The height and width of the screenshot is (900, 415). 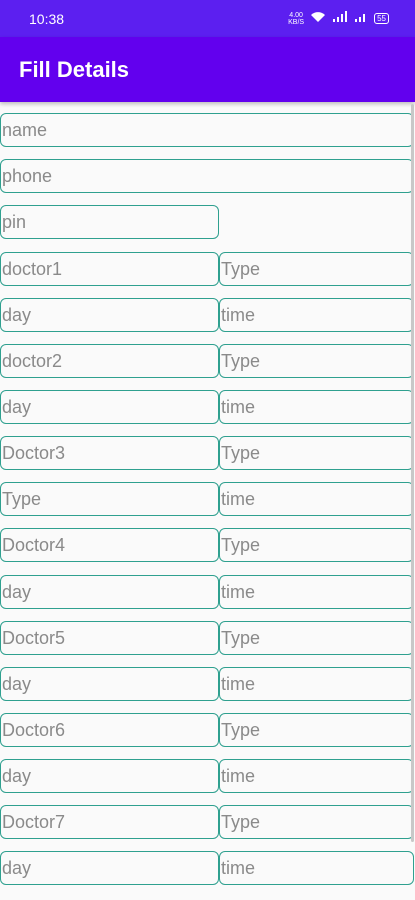 What do you see at coordinates (296, 18) in the screenshot?
I see `network-speed-indicator: 4.00 KB/S` at bounding box center [296, 18].